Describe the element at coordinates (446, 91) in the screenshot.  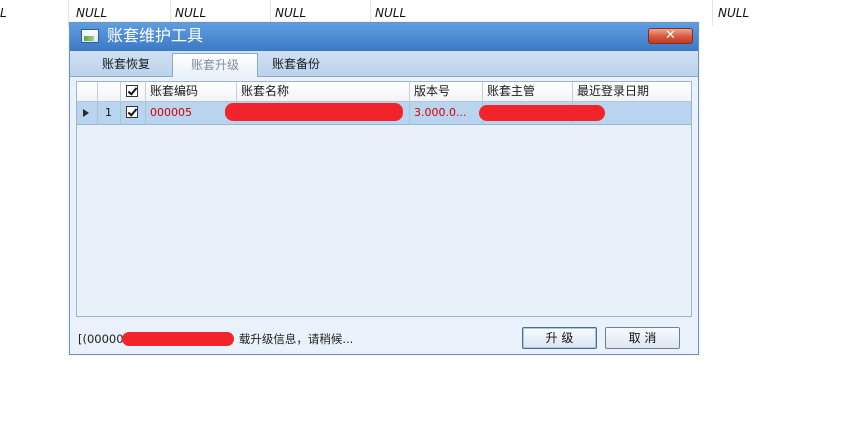
I see `column-header-version: 版本号` at that location.